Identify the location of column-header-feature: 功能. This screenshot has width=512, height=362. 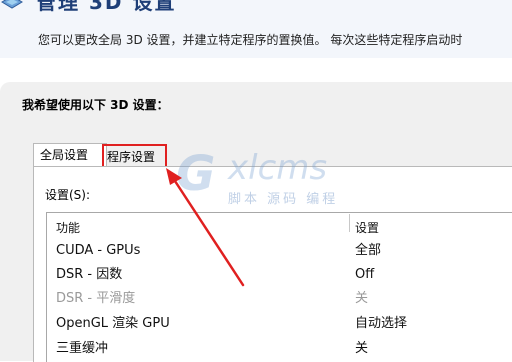
(68, 228).